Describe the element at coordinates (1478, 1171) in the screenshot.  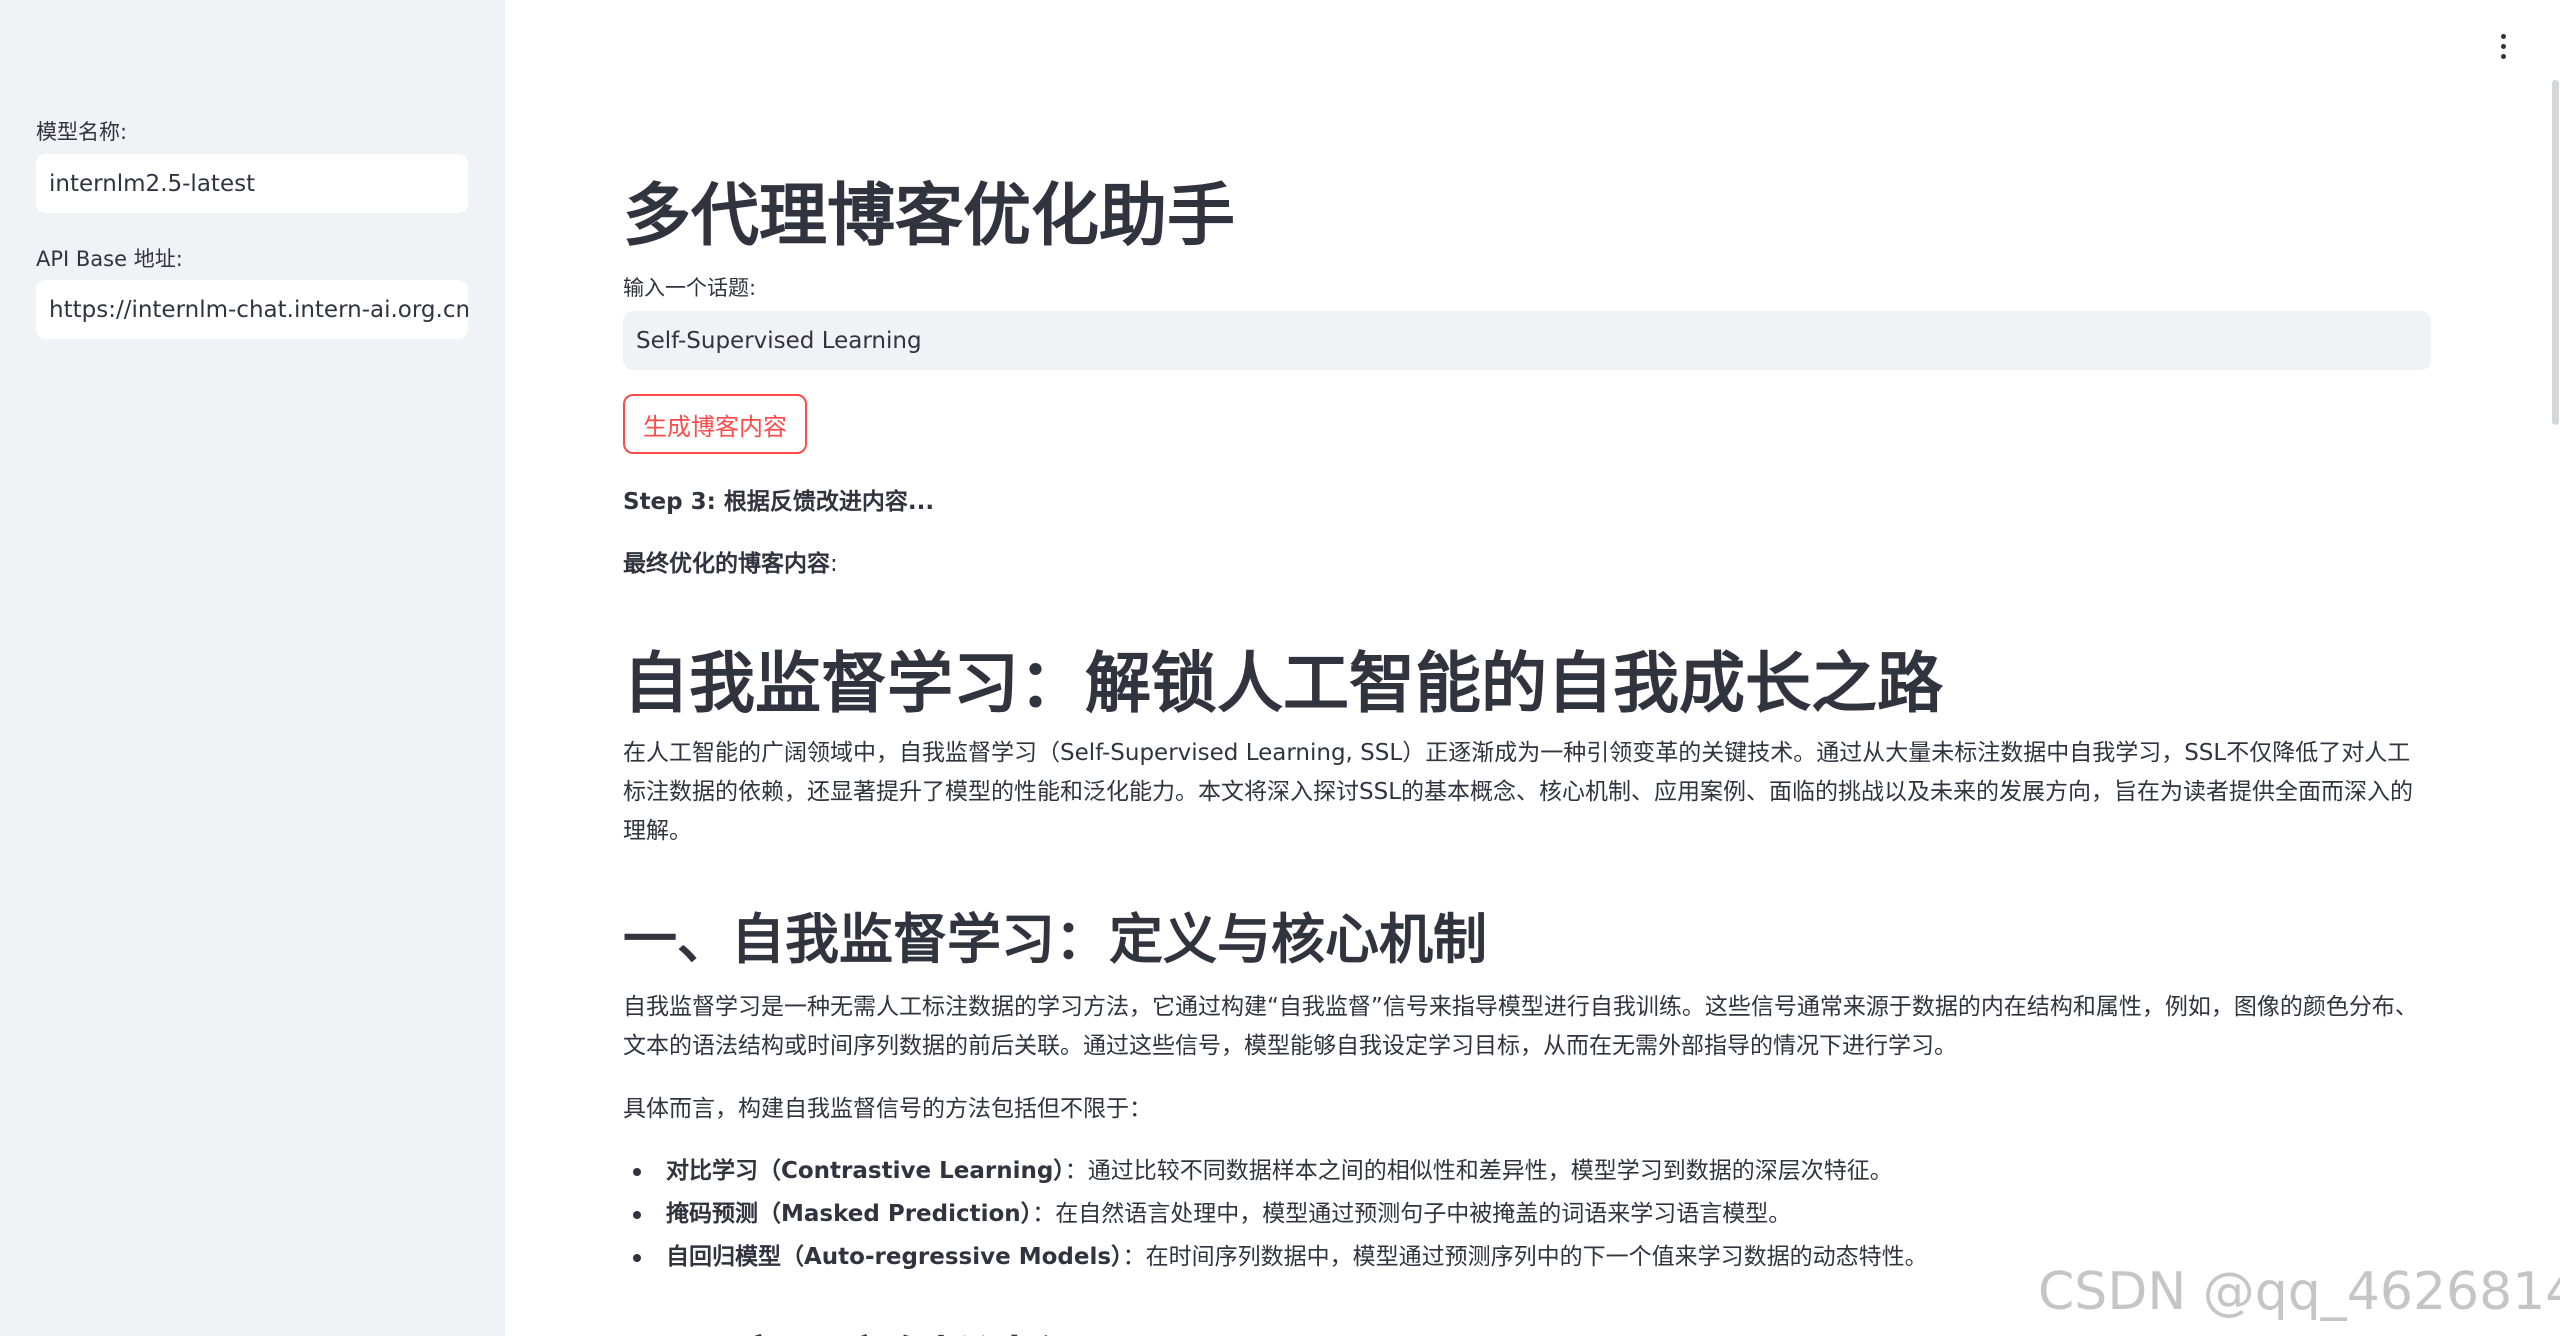
I see `list-item-text: ：通过比较不同数据样本之间的相似性和差异性，模型学习到数据的深层次特征。` at that location.